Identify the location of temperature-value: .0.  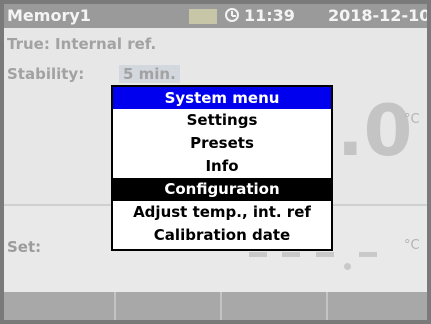
(375, 131).